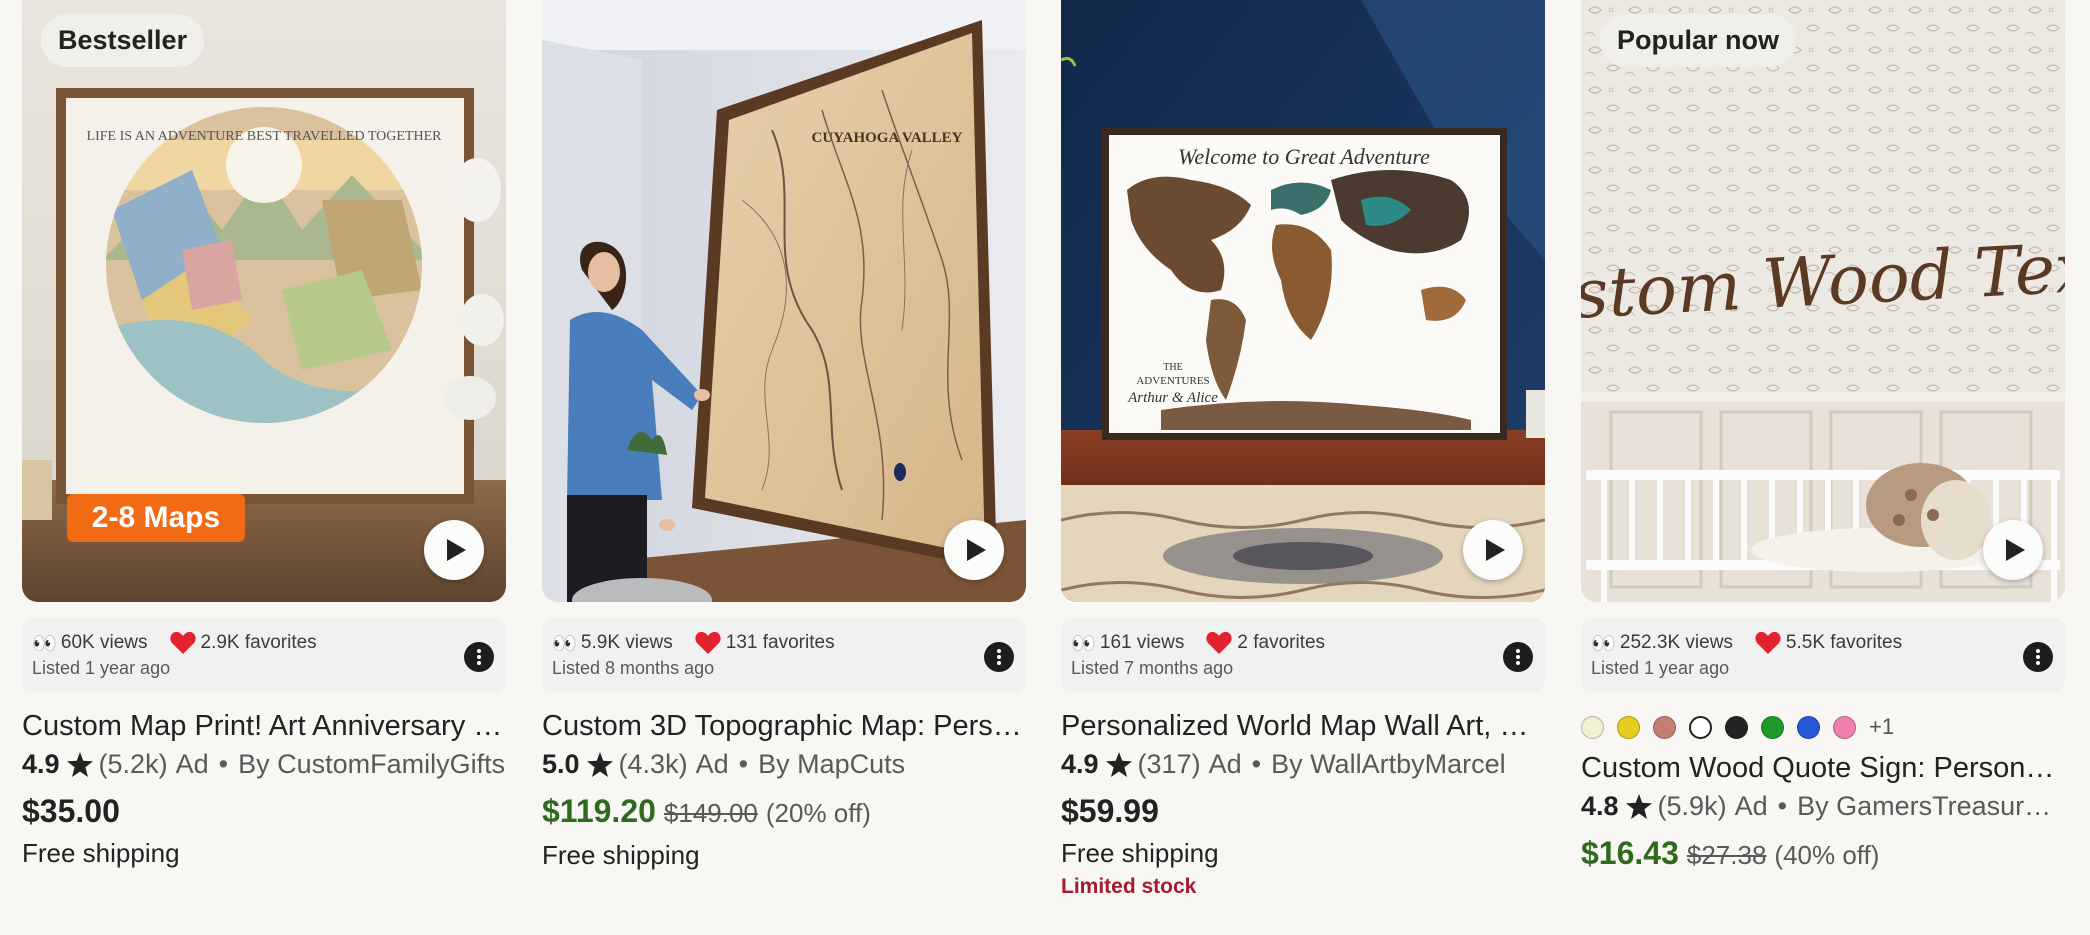 The width and height of the screenshot is (2090, 935). What do you see at coordinates (1152, 668) in the screenshot?
I see `listed-date: Listed 7 months ago` at bounding box center [1152, 668].